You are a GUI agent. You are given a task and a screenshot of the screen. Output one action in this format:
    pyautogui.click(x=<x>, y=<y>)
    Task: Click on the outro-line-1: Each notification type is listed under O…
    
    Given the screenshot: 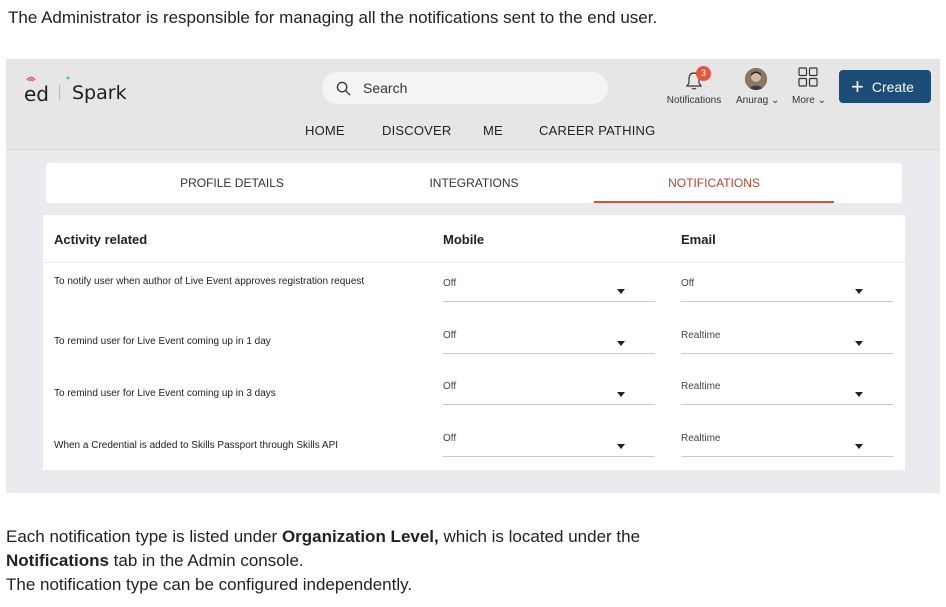 What is the action you would take?
    pyautogui.click(x=323, y=536)
    